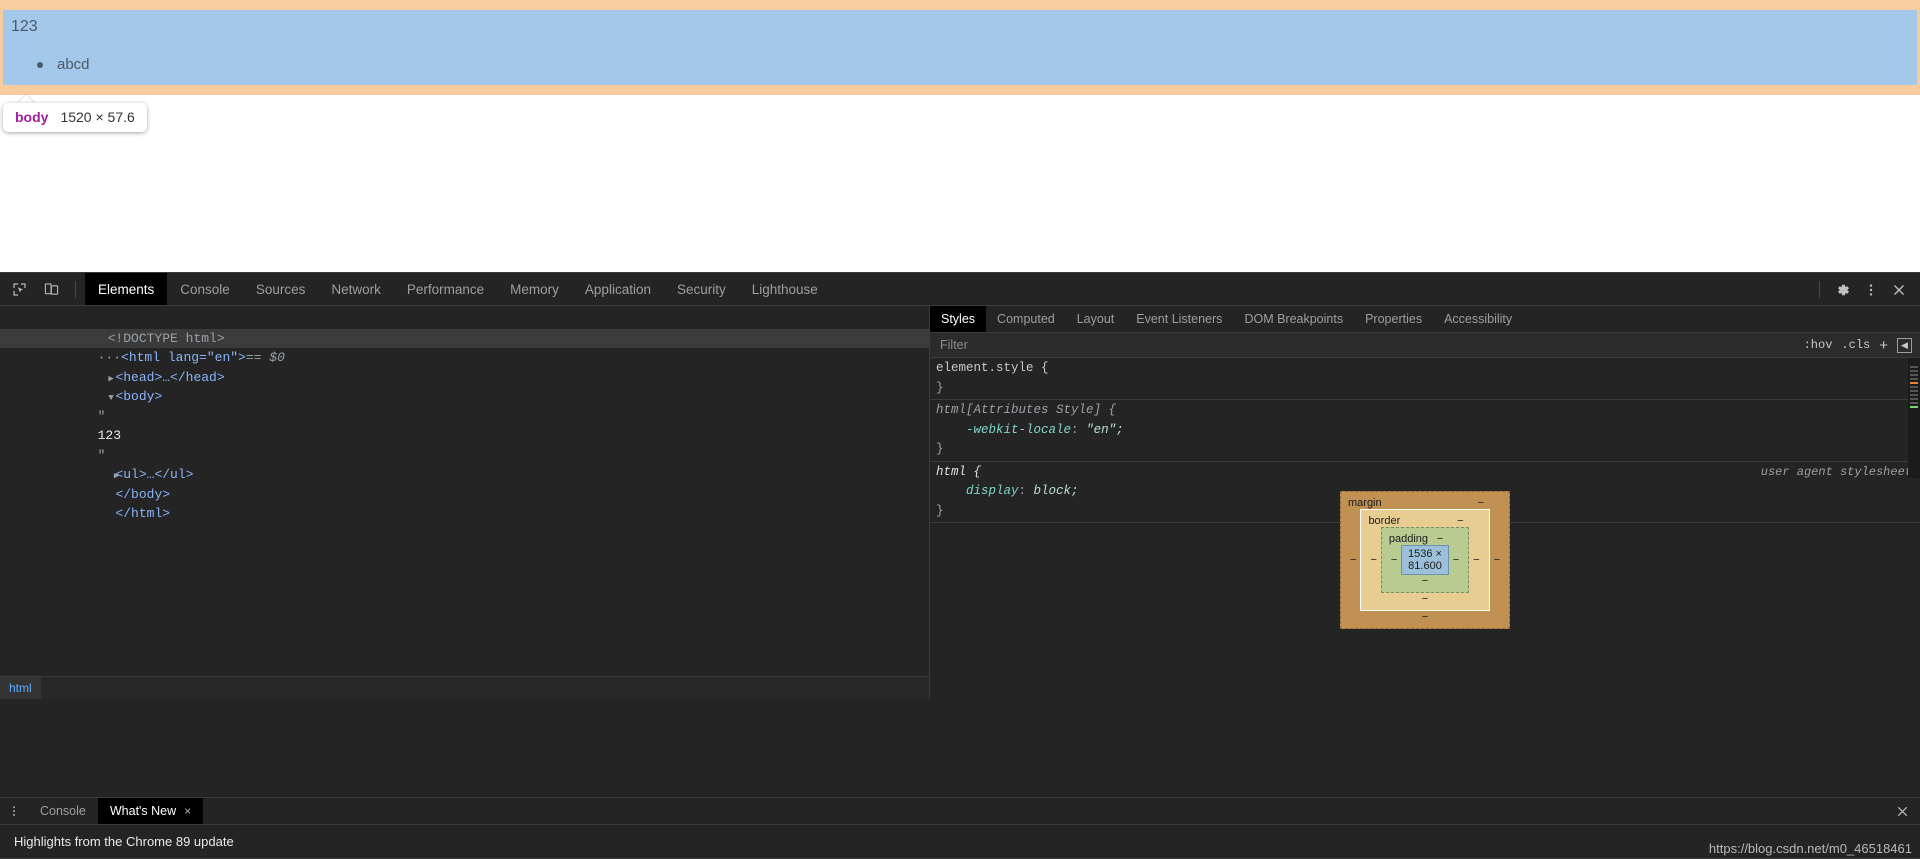 The image size is (1920, 859). Describe the element at coordinates (19, 289) in the screenshot. I see `inspect-element-icon` at that location.